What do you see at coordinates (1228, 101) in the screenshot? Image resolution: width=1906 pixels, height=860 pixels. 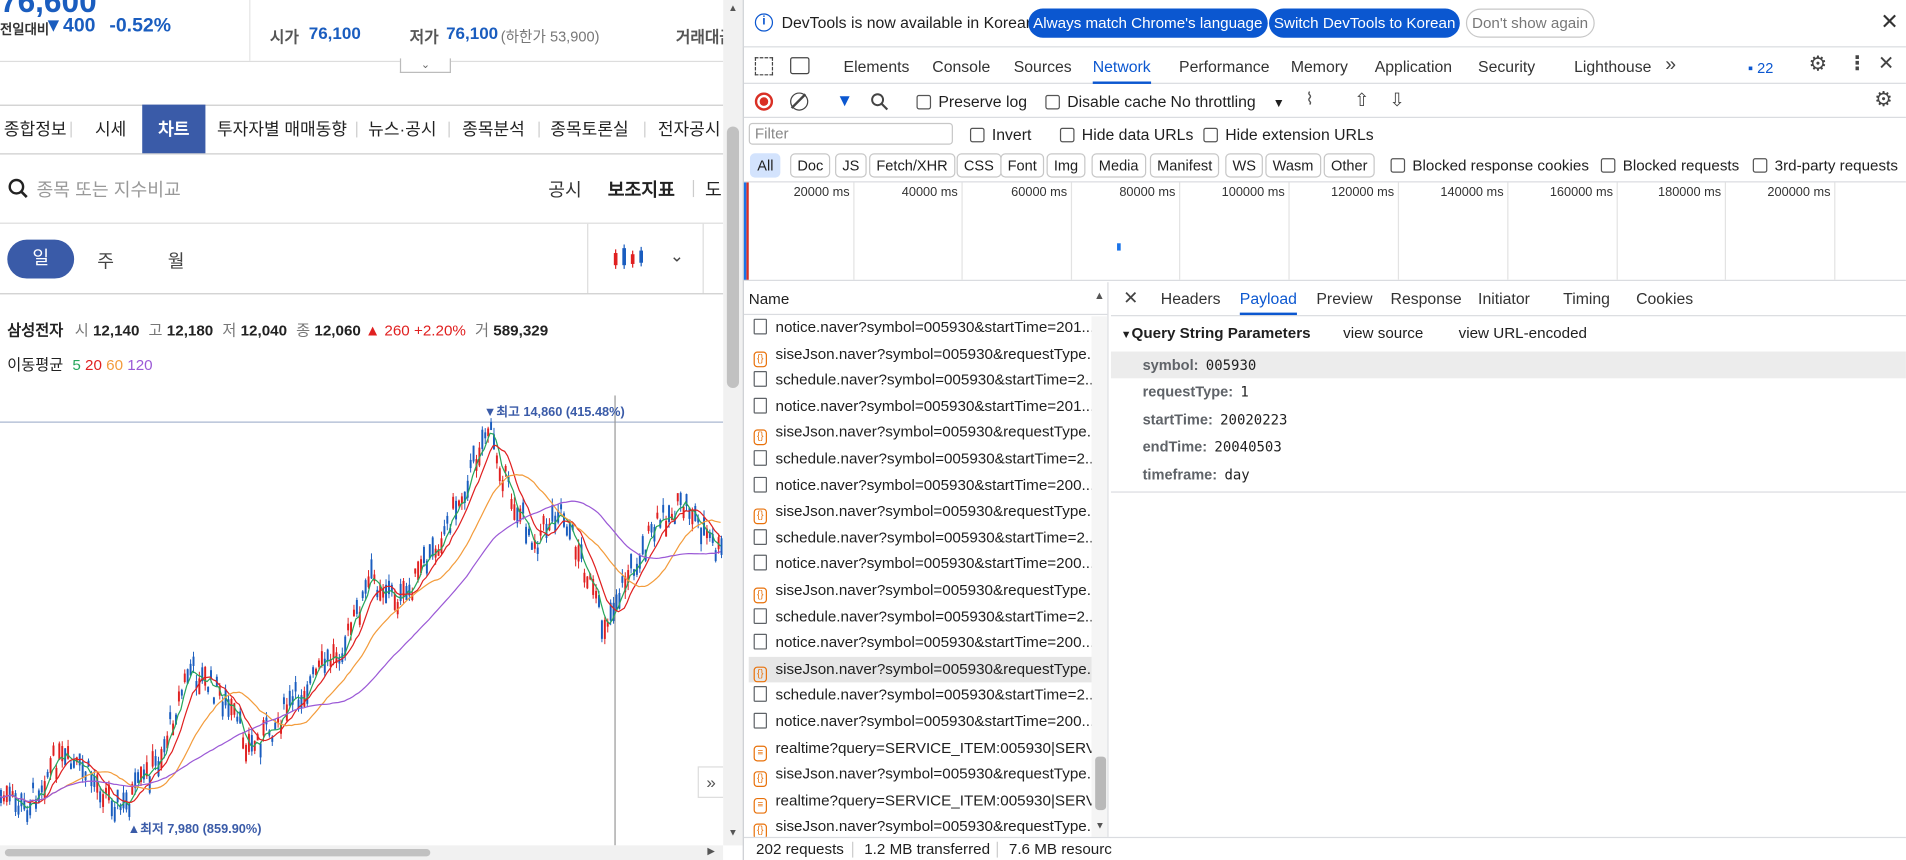 I see `throttling-select: No throttling ▼` at bounding box center [1228, 101].